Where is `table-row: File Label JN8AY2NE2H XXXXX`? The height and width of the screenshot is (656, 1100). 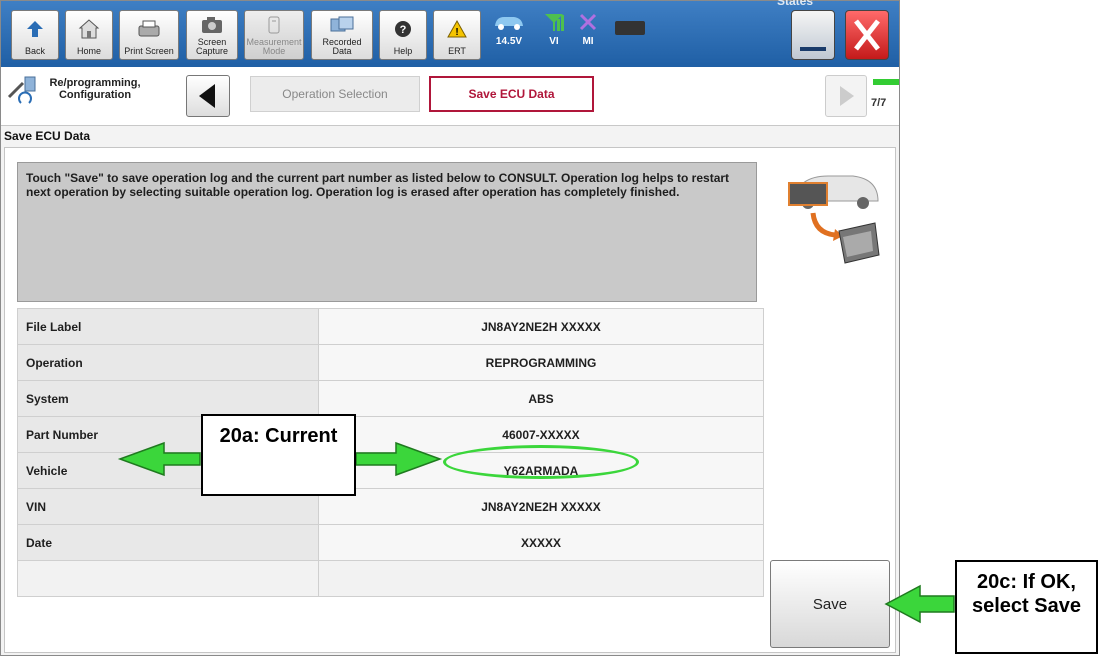
table-row: File Label JN8AY2NE2H XXXXX is located at coordinates (390, 326).